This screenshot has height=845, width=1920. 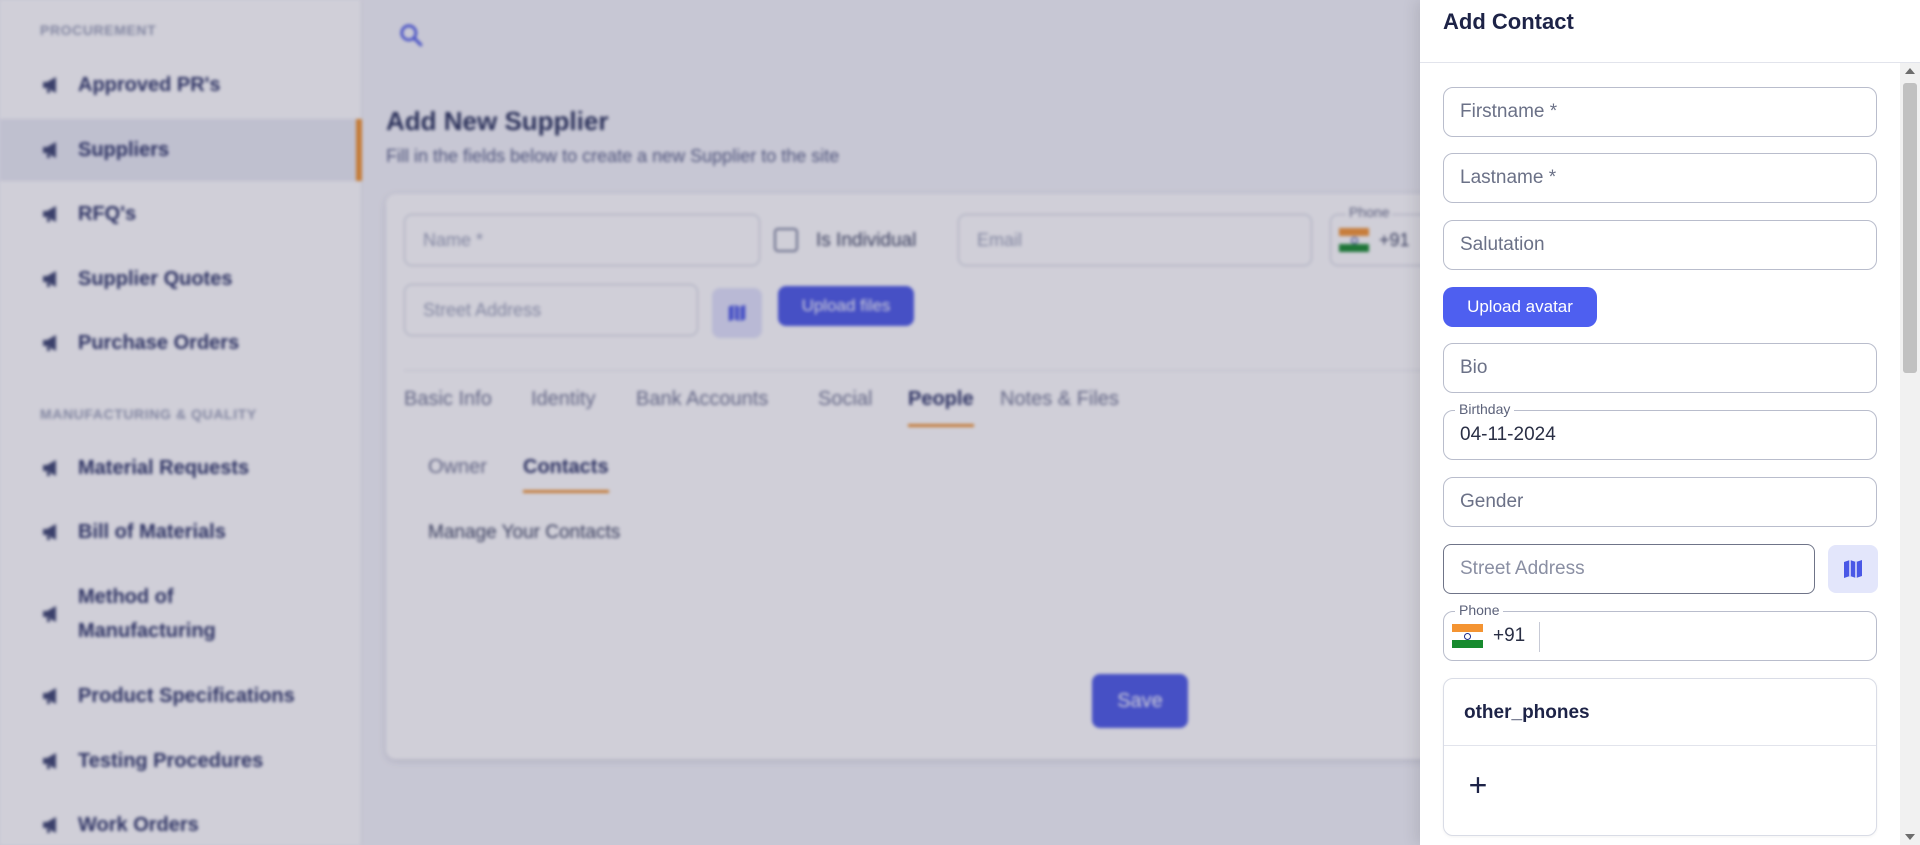 I want to click on other-phones-card: other_phones +, so click(x=1660, y=757).